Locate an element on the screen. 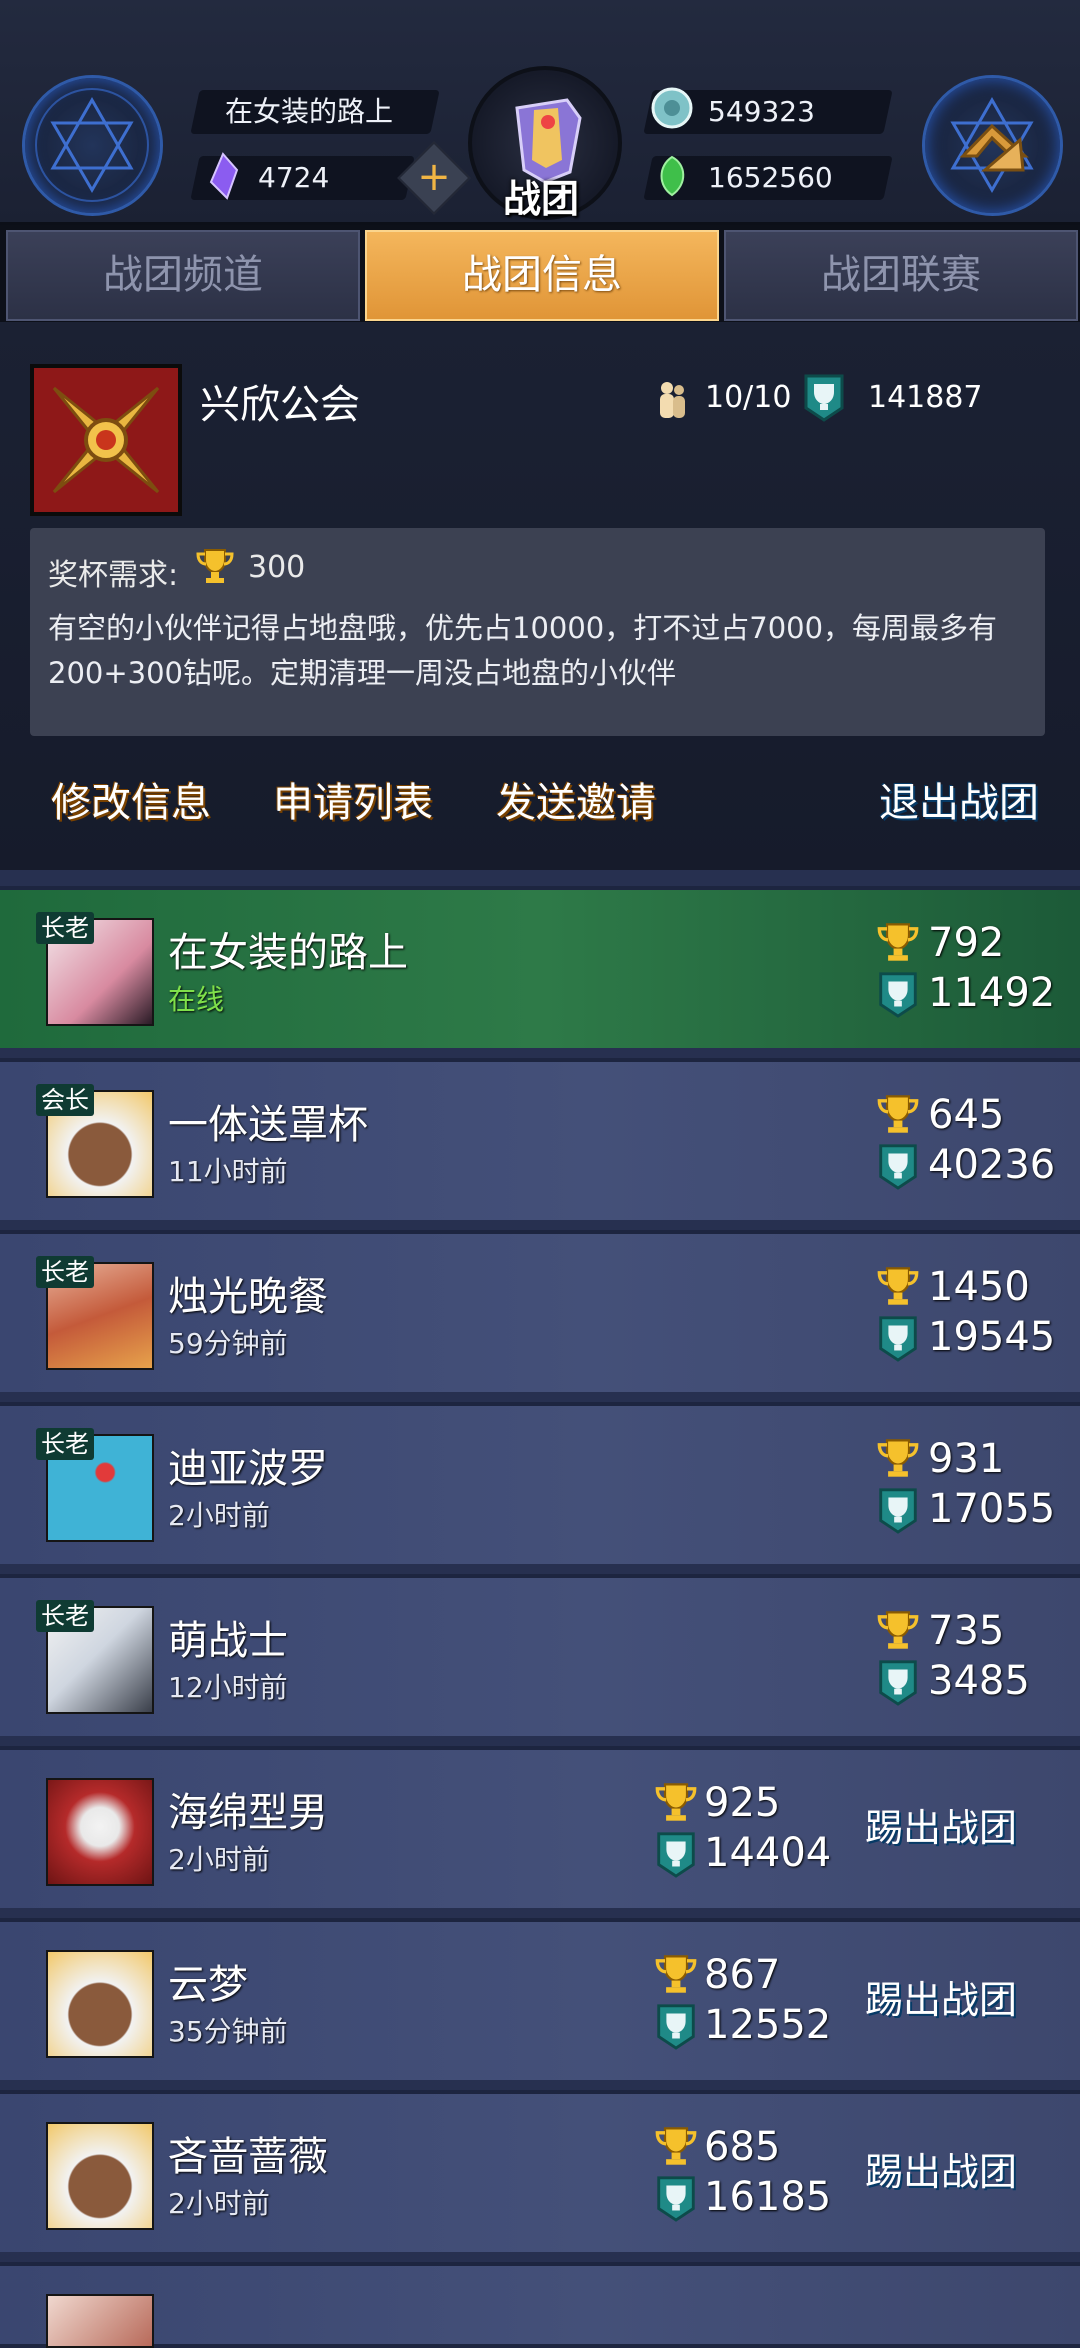 Image resolution: width=1080 pixels, height=2348 pixels. member-row-partial is located at coordinates (540, 2305).